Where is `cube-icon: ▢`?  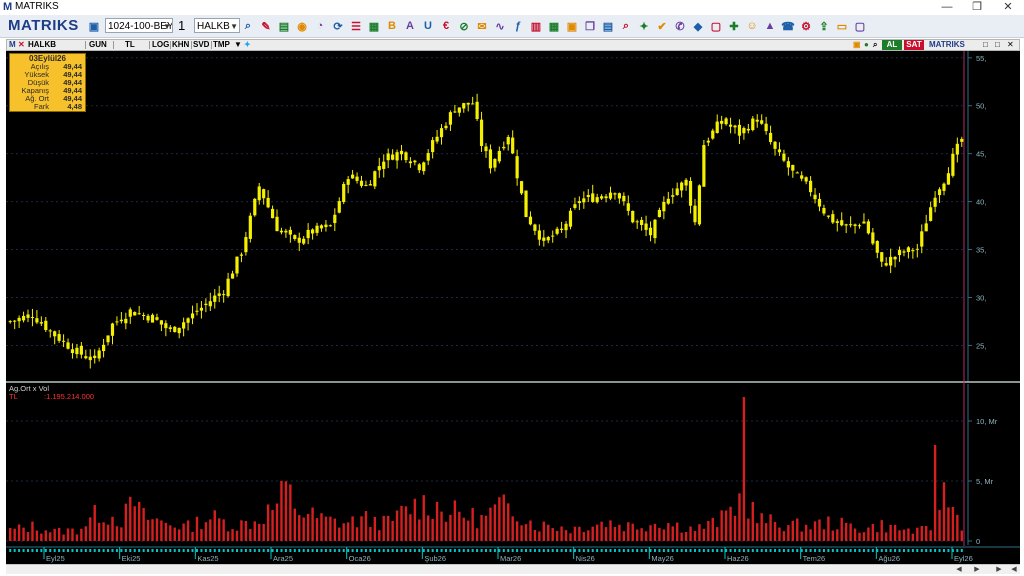 cube-icon: ▢ is located at coordinates (716, 26).